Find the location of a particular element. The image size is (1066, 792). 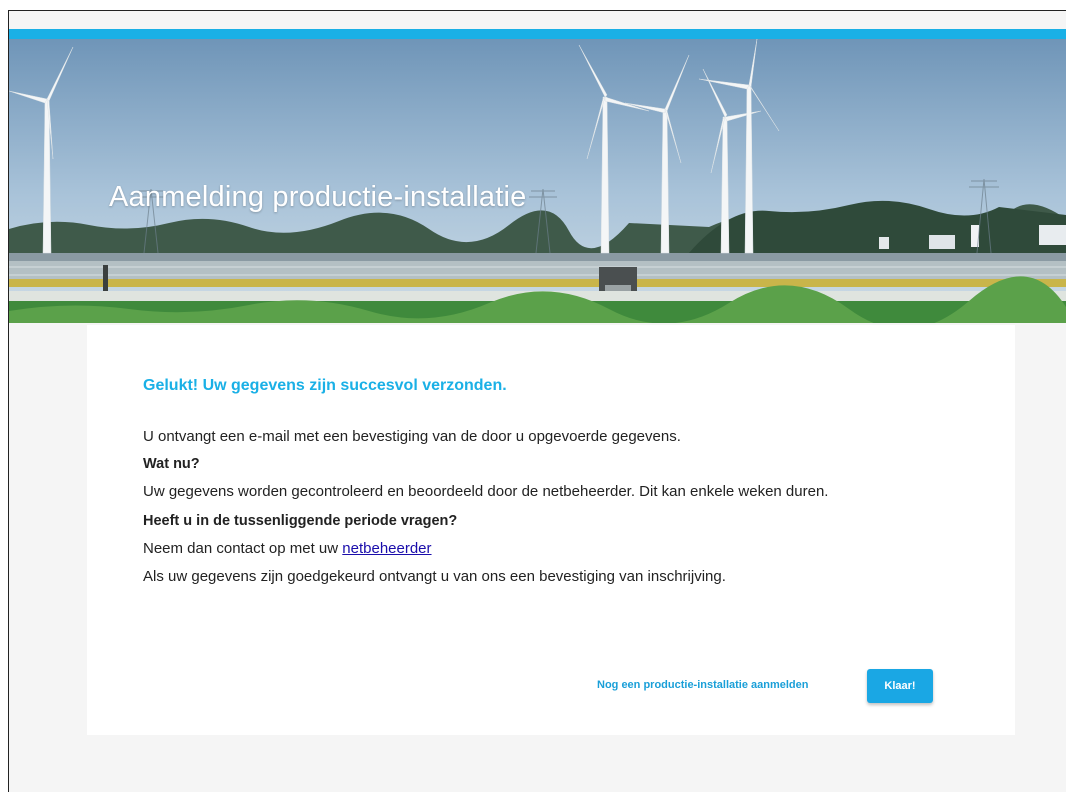

contact-text: Neem dan contact op met uw netbeheerder is located at coordinates (287, 549).